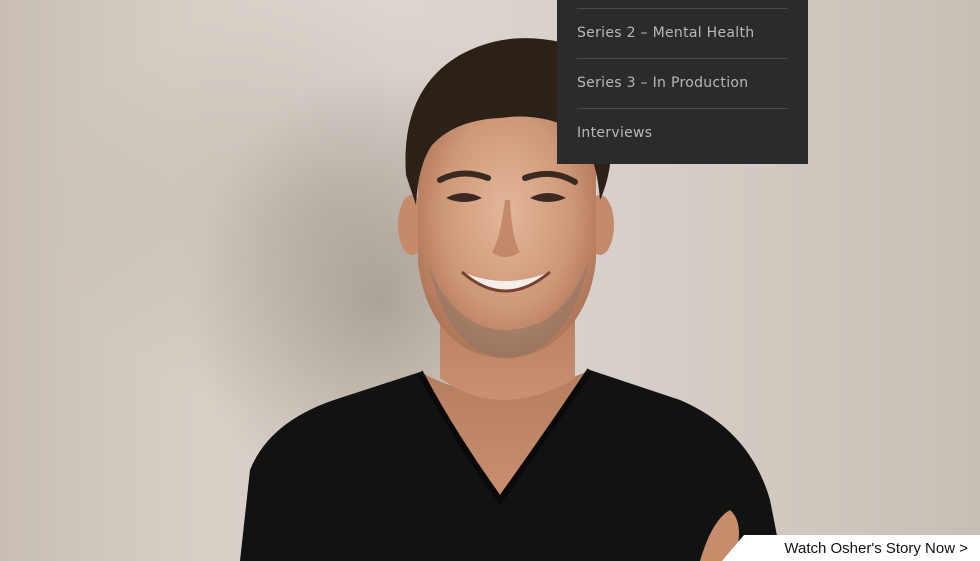 The image size is (980, 561). I want to click on menu-item-series-3: Series 3 – In Production, so click(682, 84).